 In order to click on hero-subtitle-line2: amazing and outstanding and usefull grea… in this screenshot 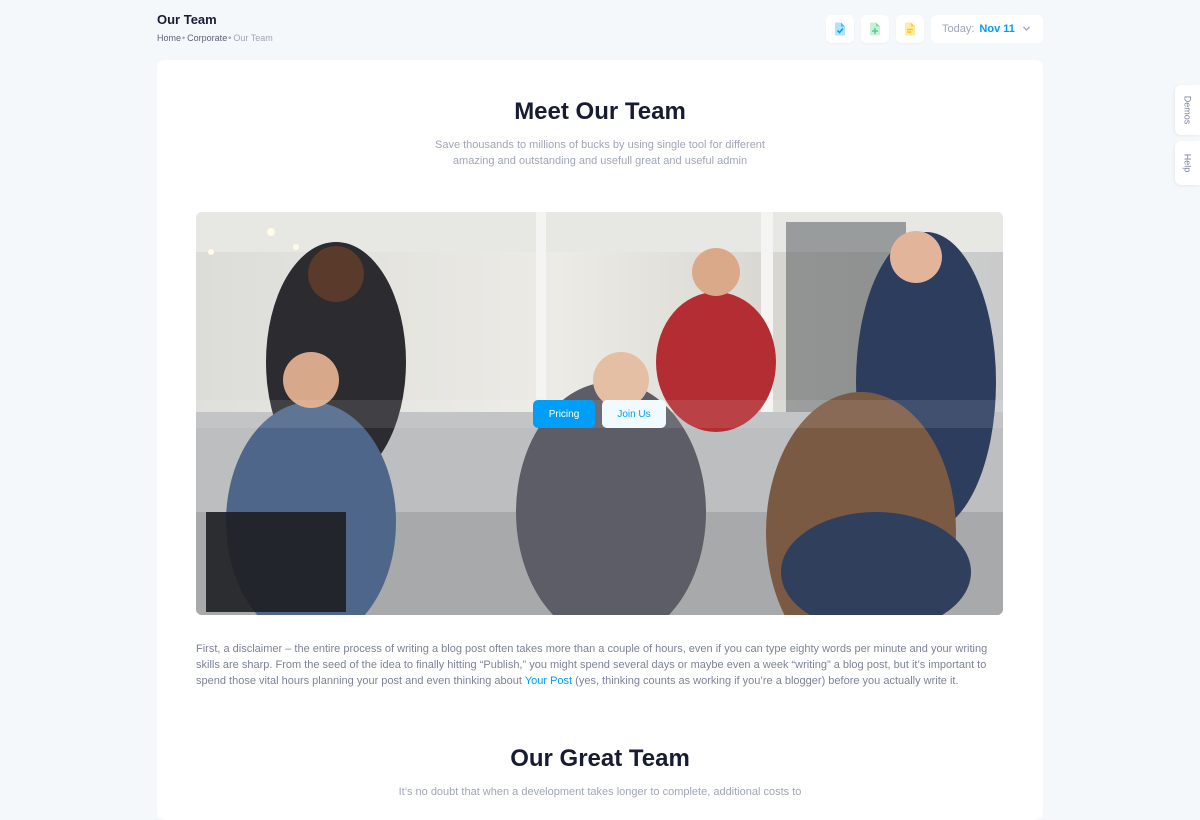, I will do `click(600, 161)`.